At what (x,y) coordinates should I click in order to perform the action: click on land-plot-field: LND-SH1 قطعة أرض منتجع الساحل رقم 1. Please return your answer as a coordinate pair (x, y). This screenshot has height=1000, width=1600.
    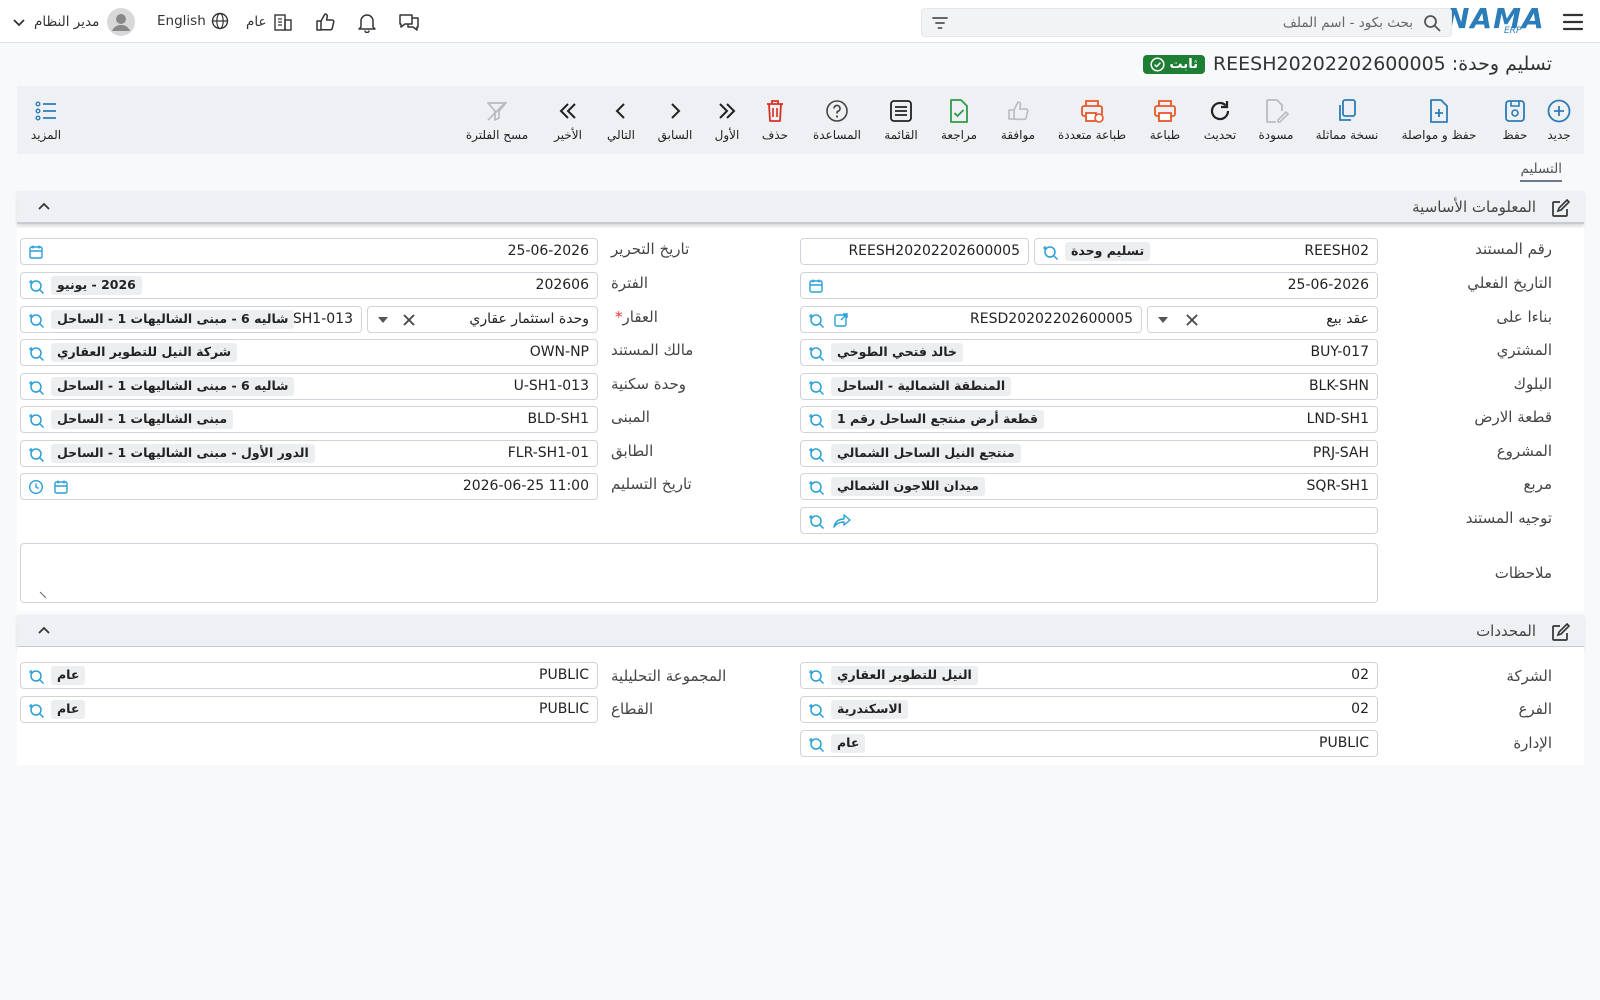
    Looking at the image, I should click on (1089, 419).